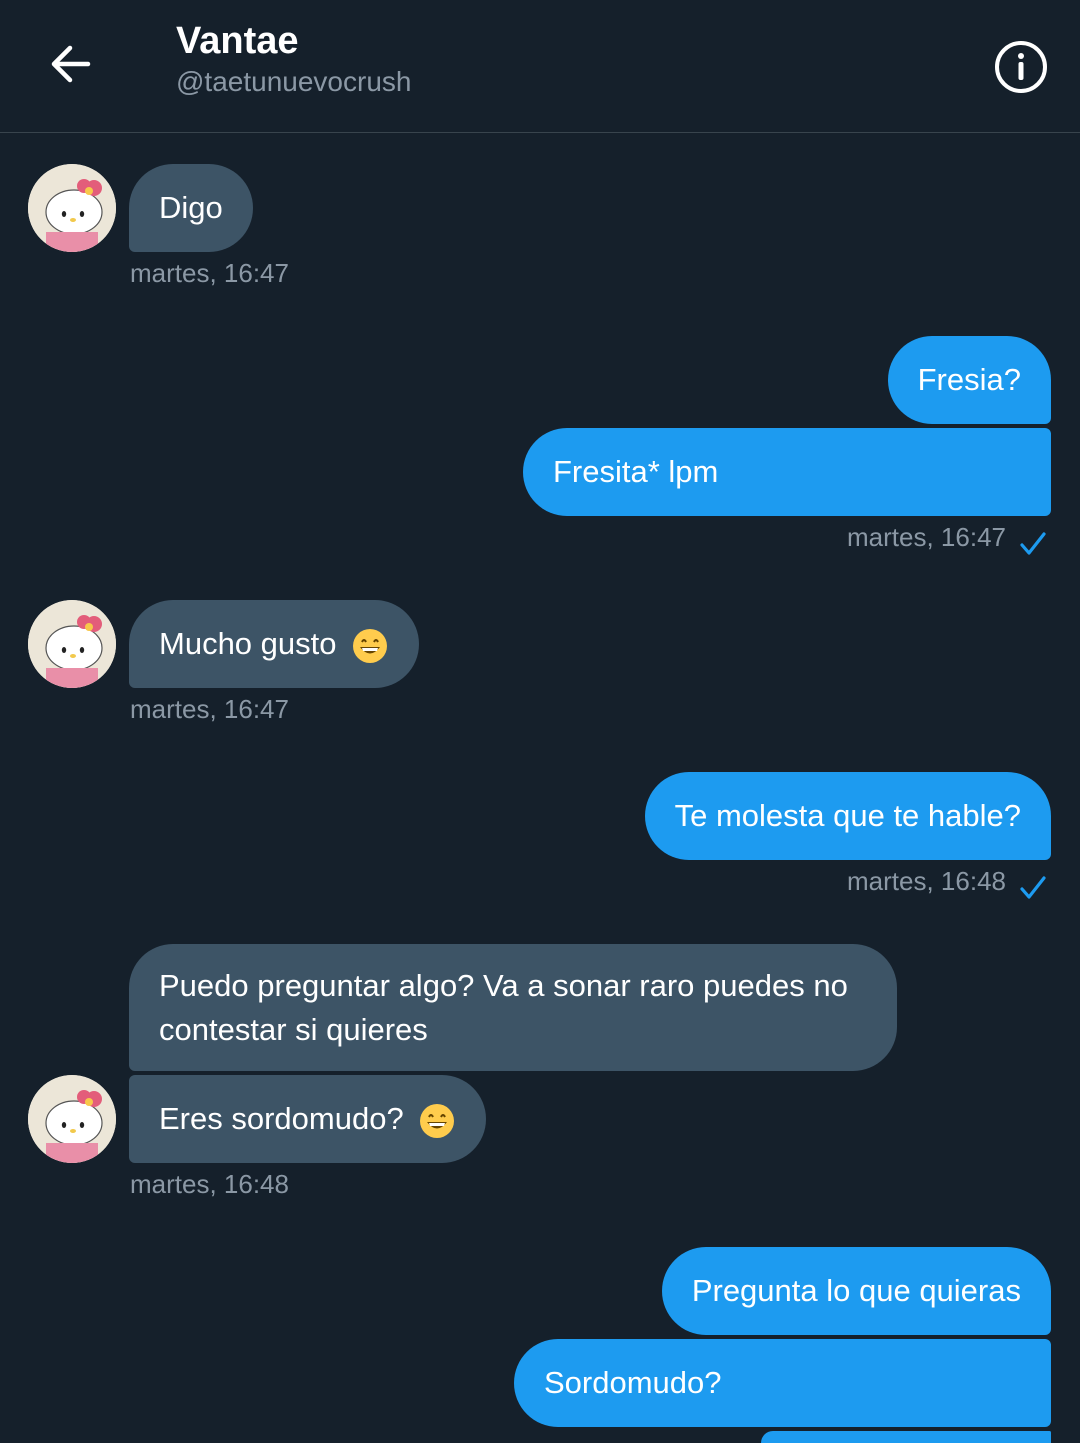 The width and height of the screenshot is (1080, 1443). What do you see at coordinates (969, 380) in the screenshot?
I see `message-bubble-outgoing: Fresia?` at bounding box center [969, 380].